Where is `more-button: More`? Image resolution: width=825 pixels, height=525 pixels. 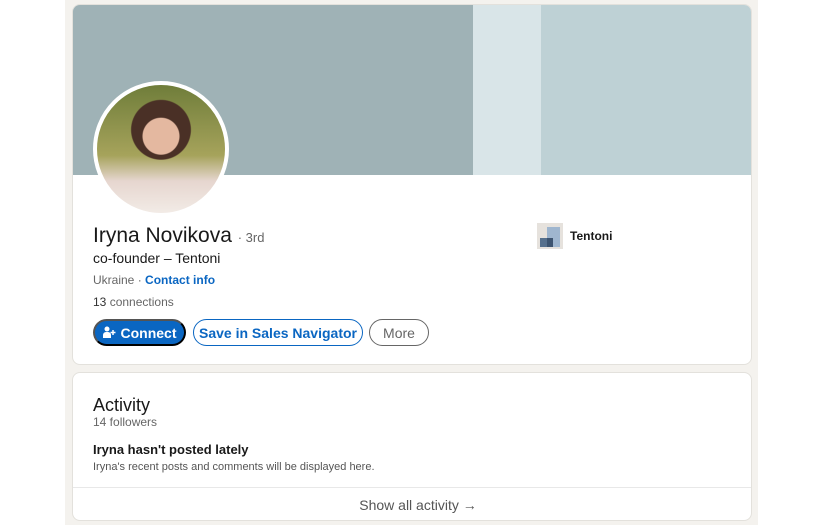
more-button: More is located at coordinates (399, 332).